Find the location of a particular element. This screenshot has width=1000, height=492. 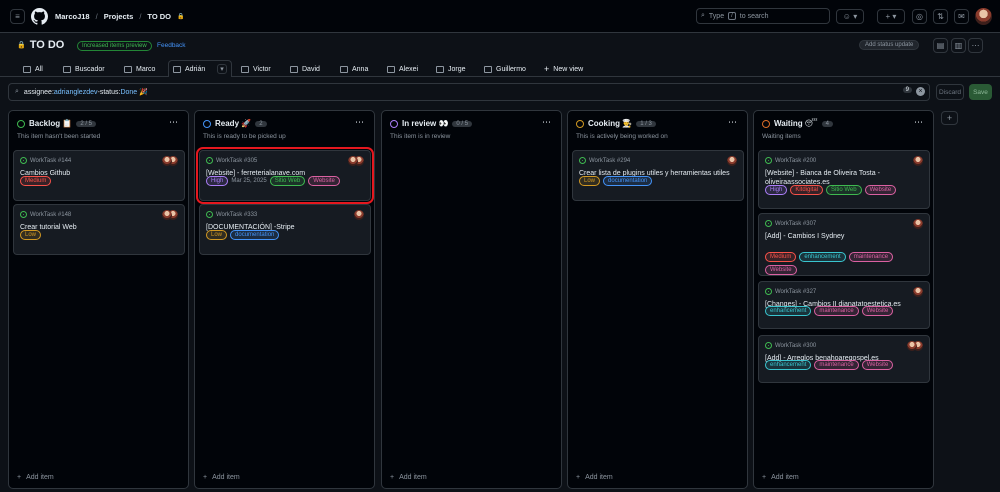

add-status-update-button: Add status update is located at coordinates (889, 45).